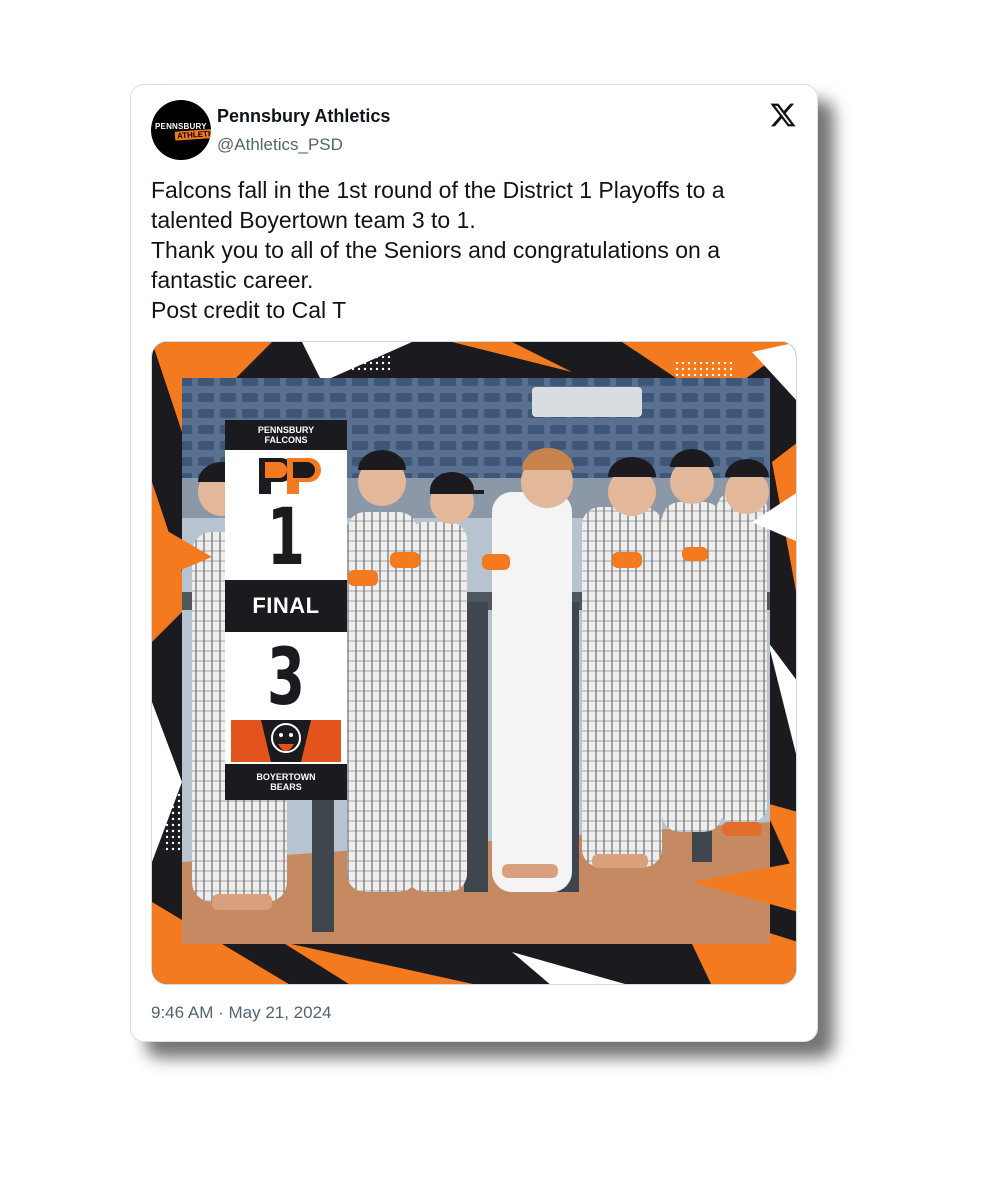  I want to click on away-score: 3, so click(286, 678).